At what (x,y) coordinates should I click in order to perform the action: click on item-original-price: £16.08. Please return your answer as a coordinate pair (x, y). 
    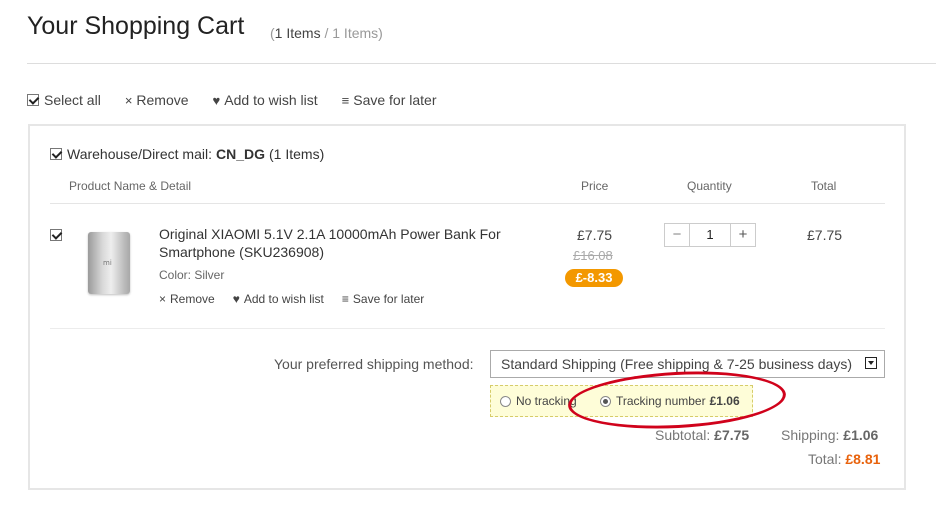
    Looking at the image, I should click on (593, 255).